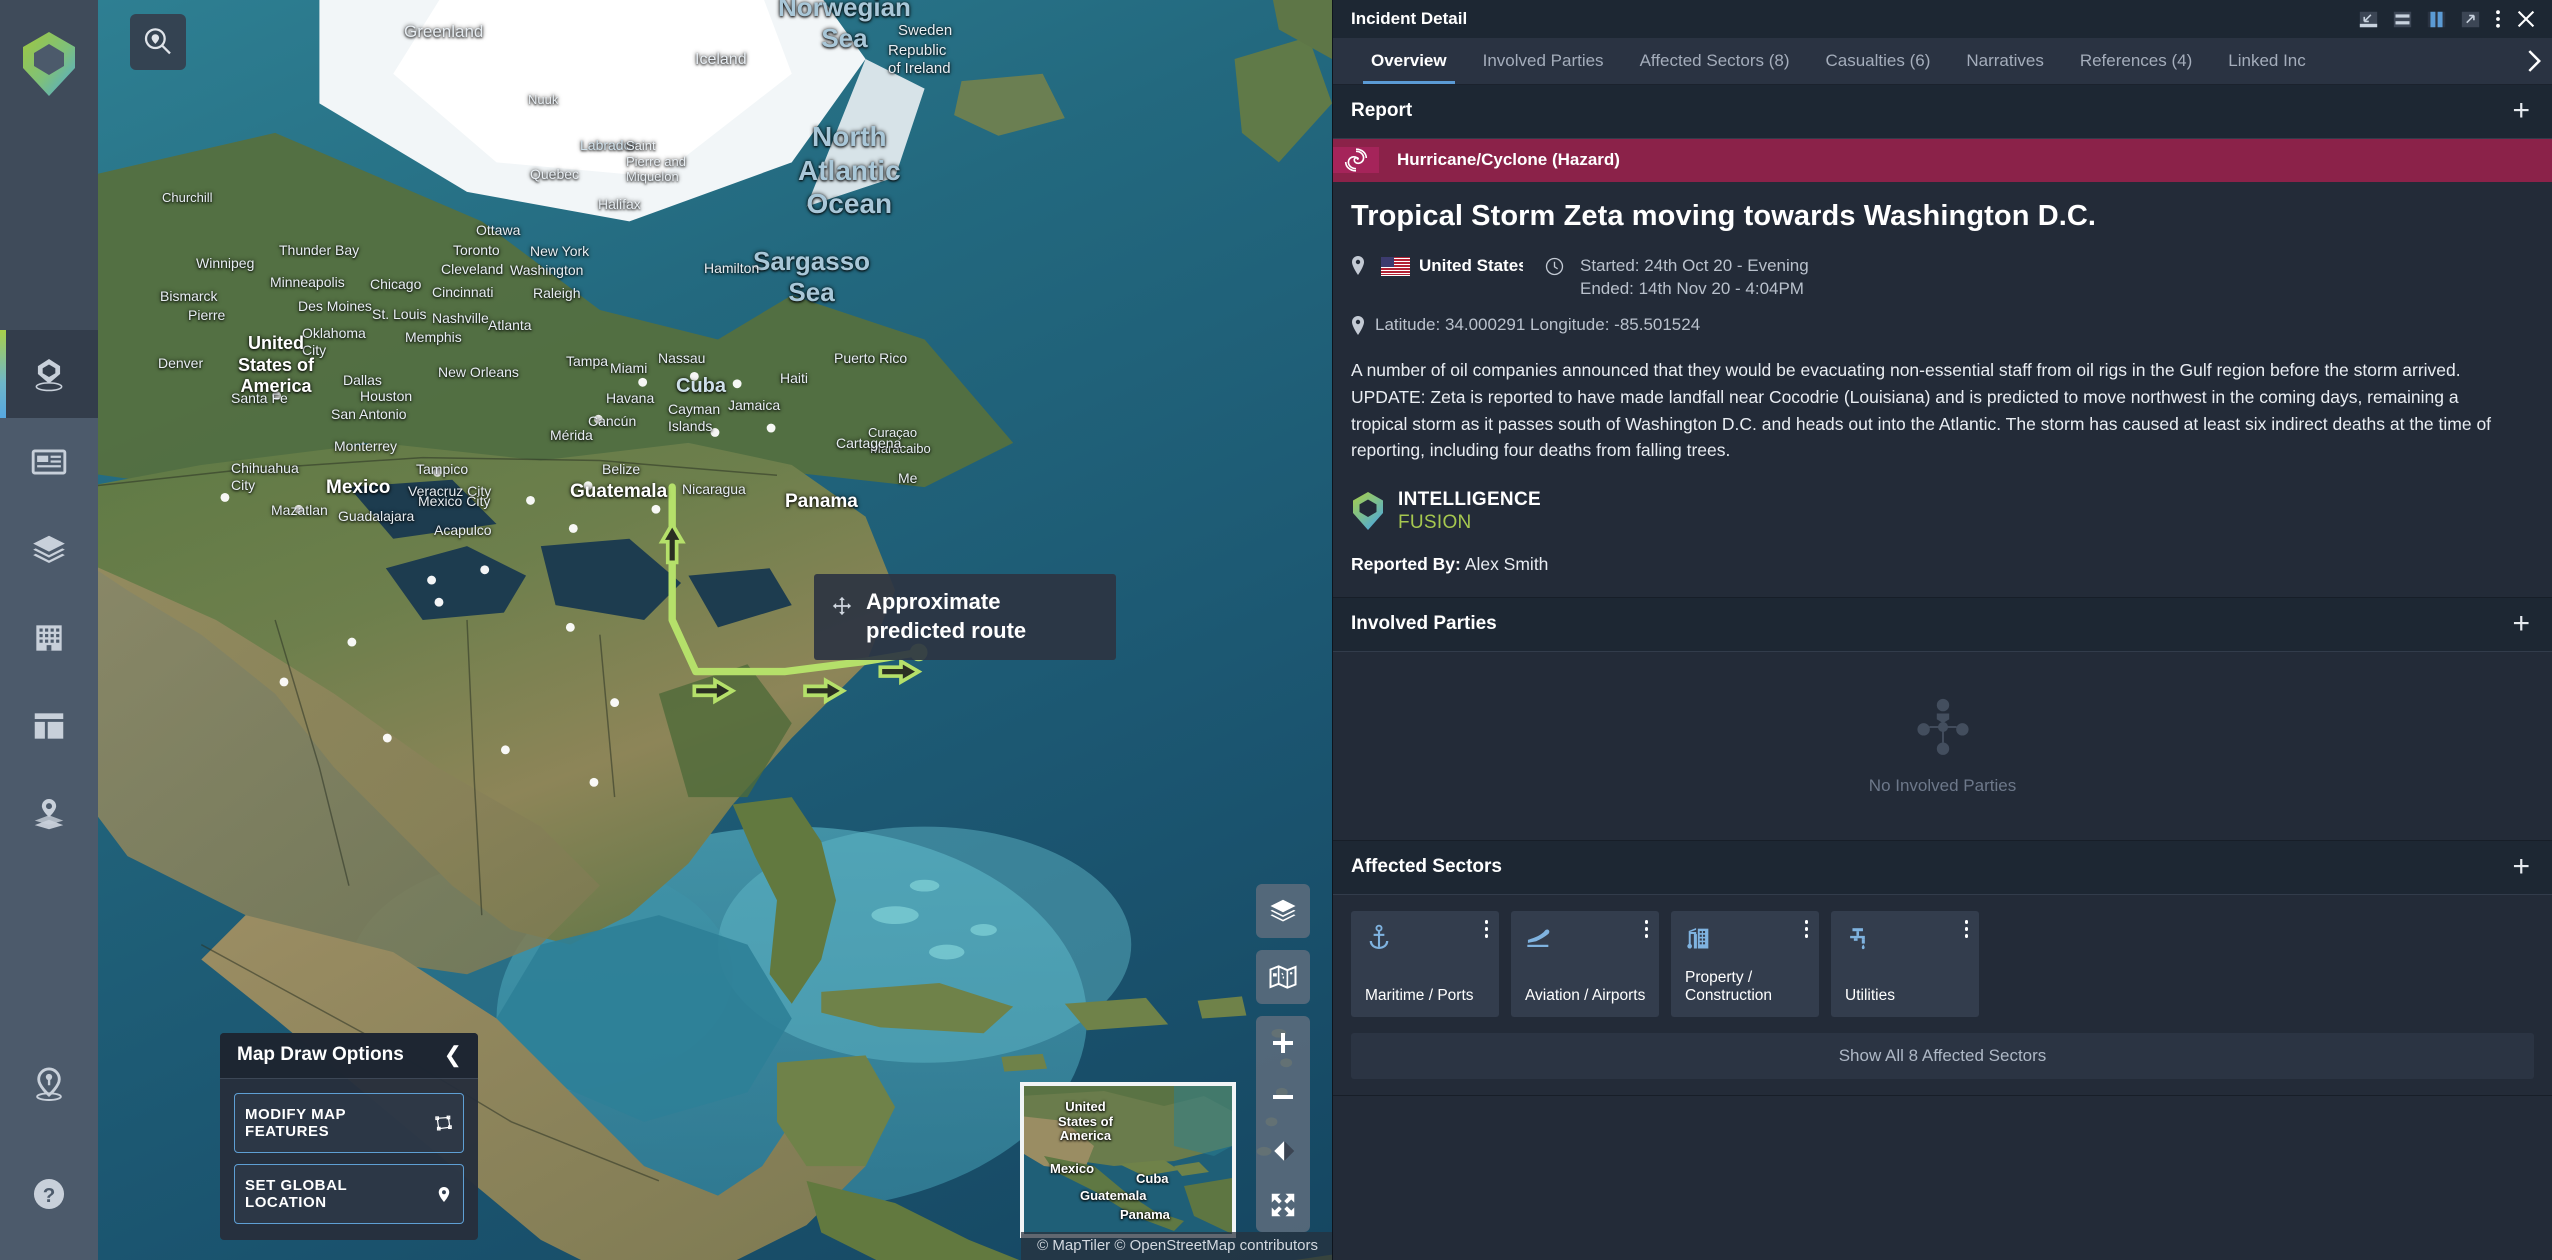 The width and height of the screenshot is (2552, 1260). I want to click on tab-overview: Overview, so click(1409, 61).